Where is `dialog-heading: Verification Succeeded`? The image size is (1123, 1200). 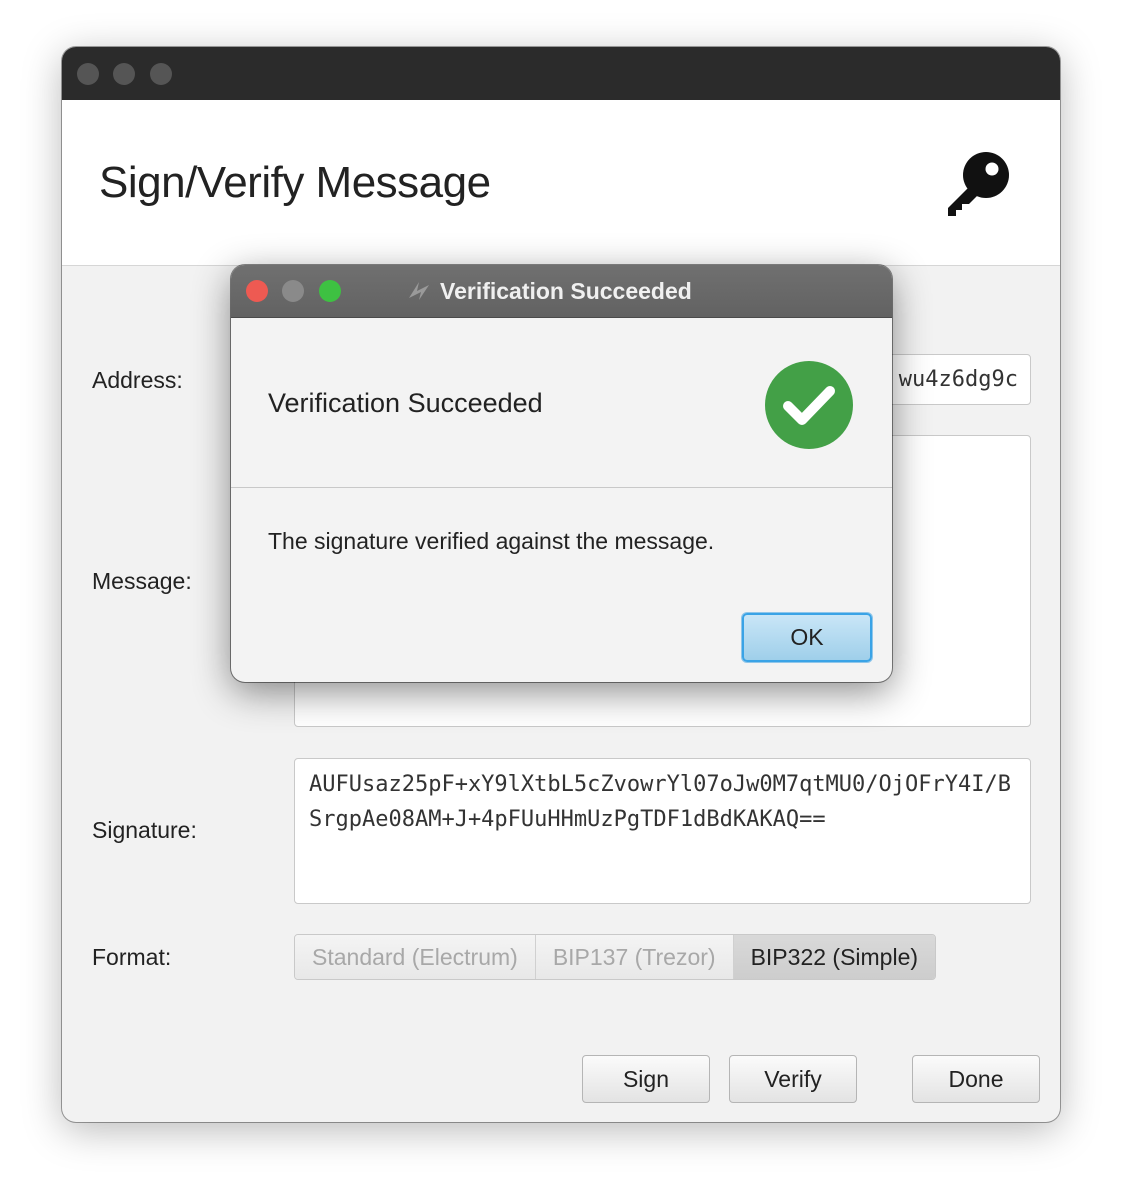
dialog-heading: Verification Succeeded is located at coordinates (405, 403).